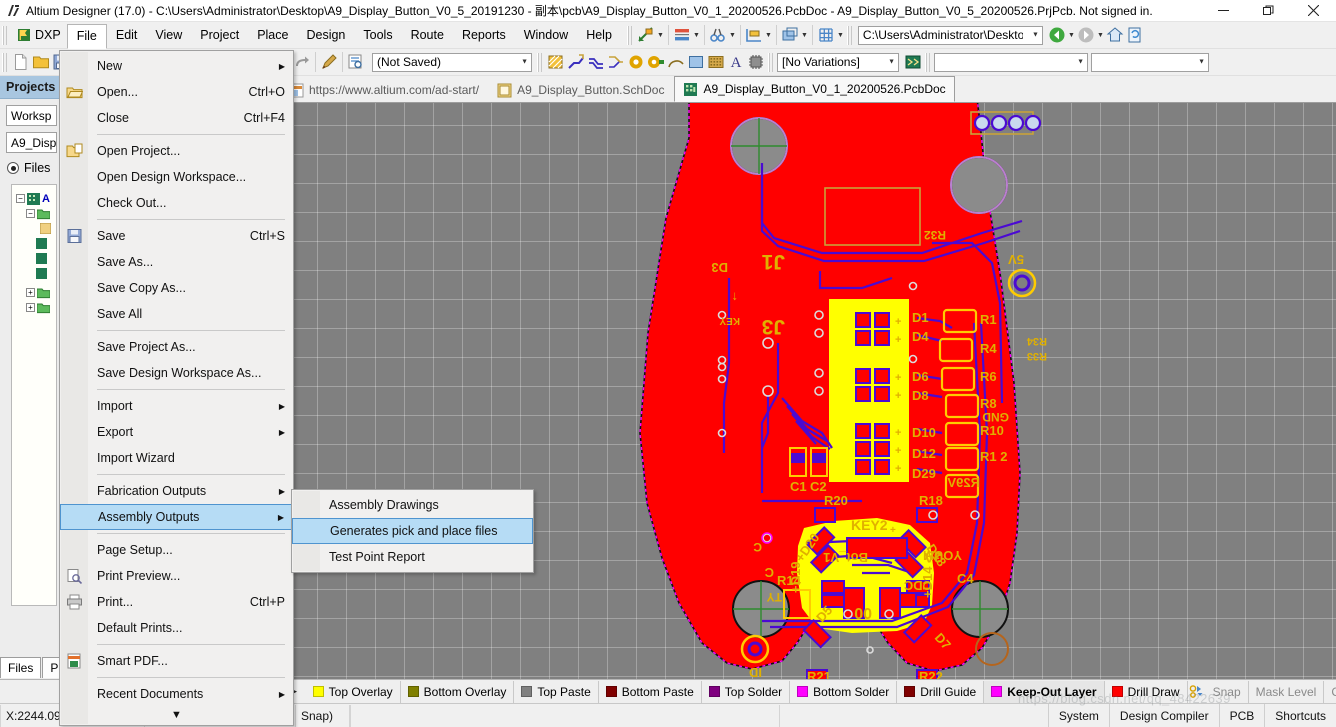 The width and height of the screenshot is (1336, 727). What do you see at coordinates (599, 35) in the screenshot?
I see `menu-help: Help` at bounding box center [599, 35].